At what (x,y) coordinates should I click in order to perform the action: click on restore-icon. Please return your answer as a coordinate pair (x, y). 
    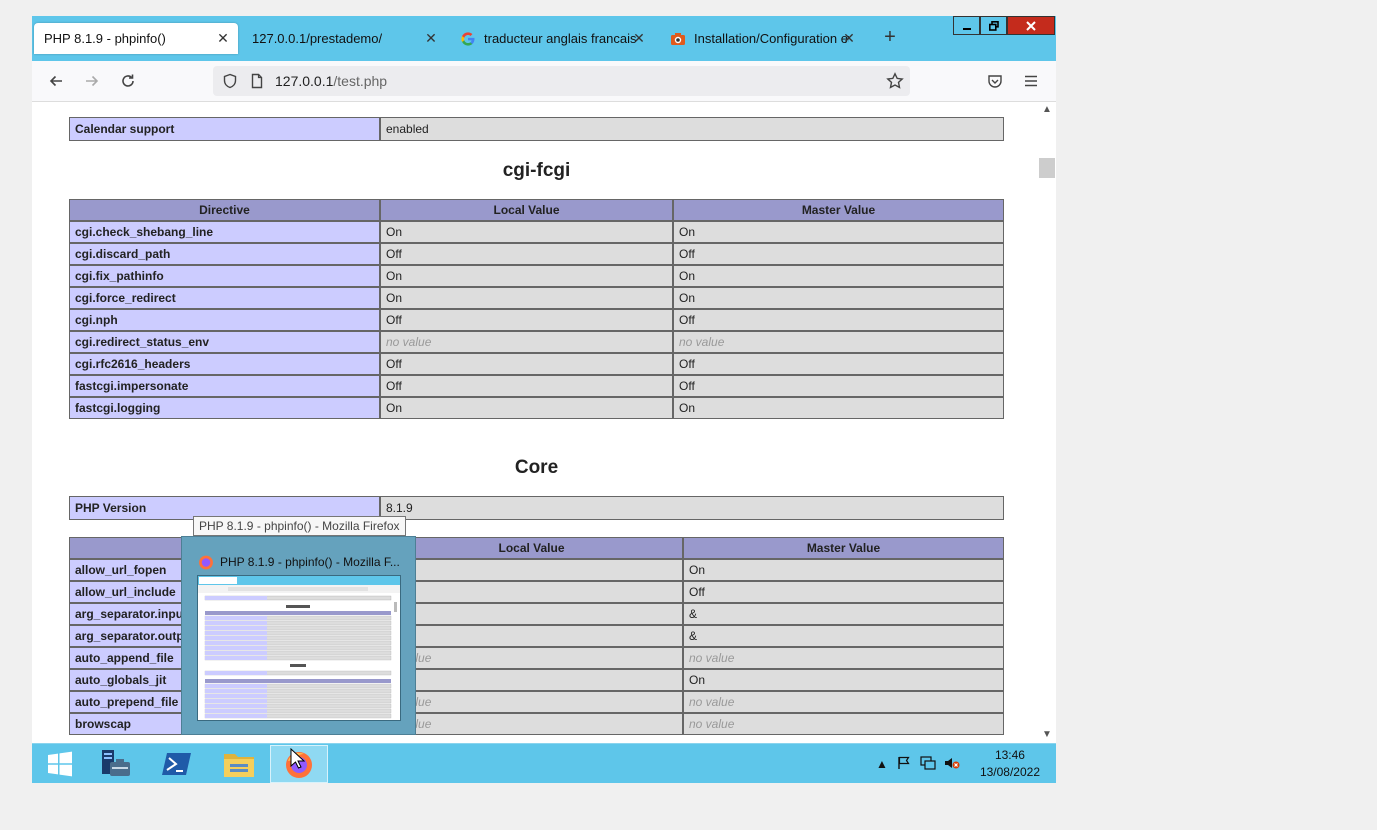
    Looking at the image, I should click on (993, 25).